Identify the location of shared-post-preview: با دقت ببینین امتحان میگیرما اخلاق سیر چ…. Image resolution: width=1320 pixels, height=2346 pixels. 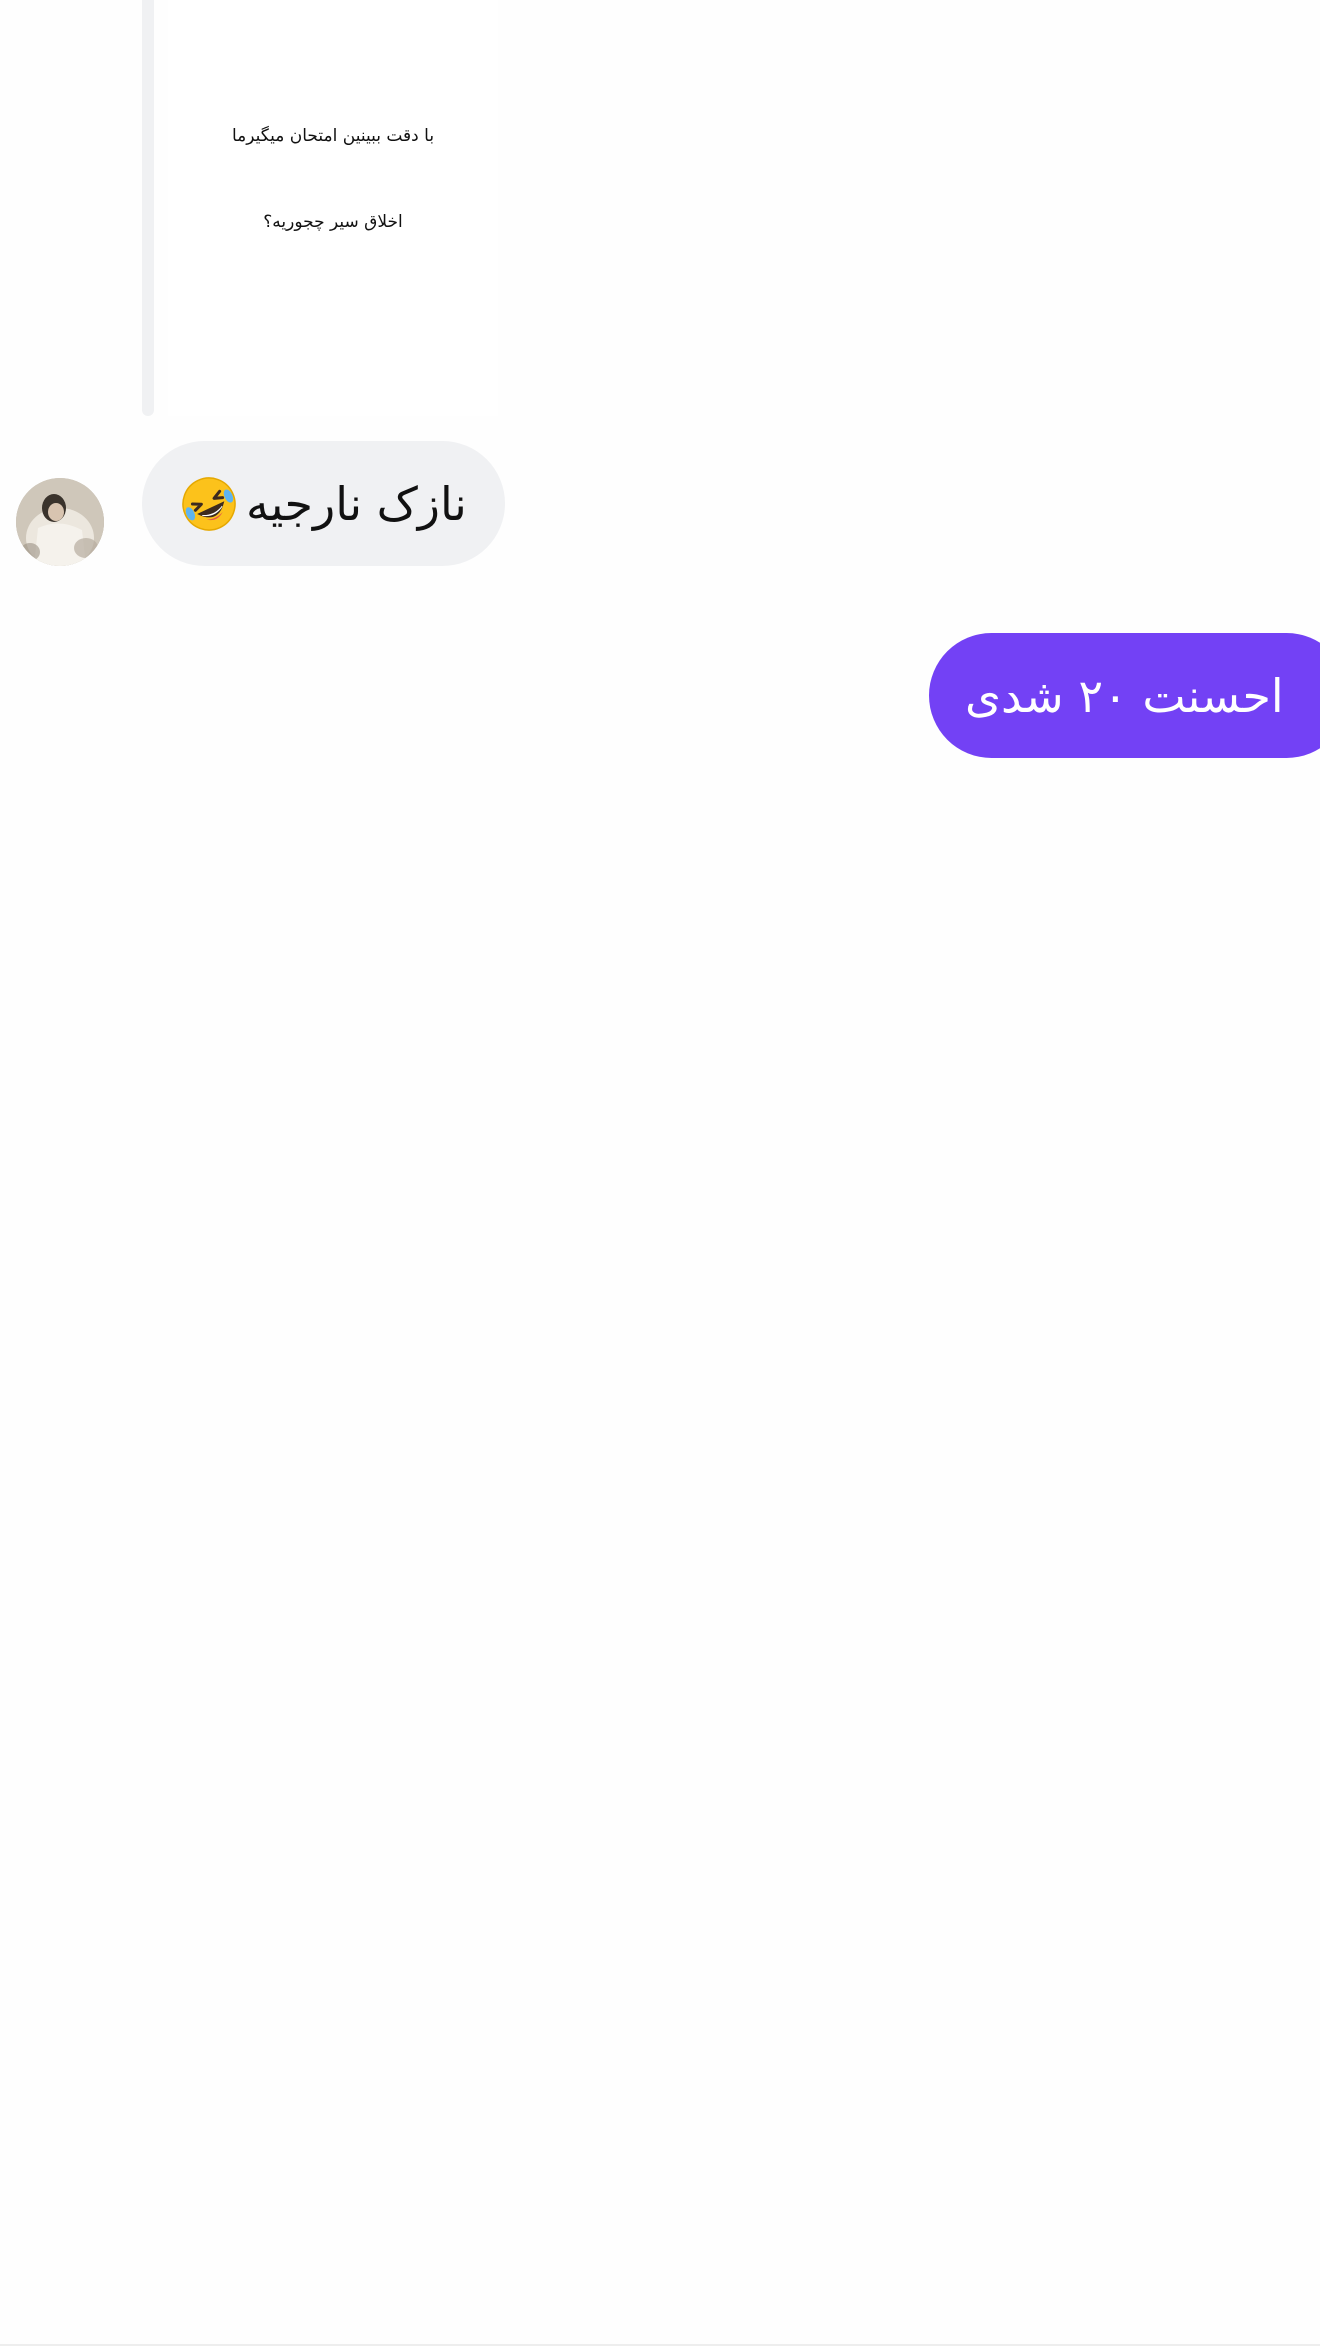
(333, 208).